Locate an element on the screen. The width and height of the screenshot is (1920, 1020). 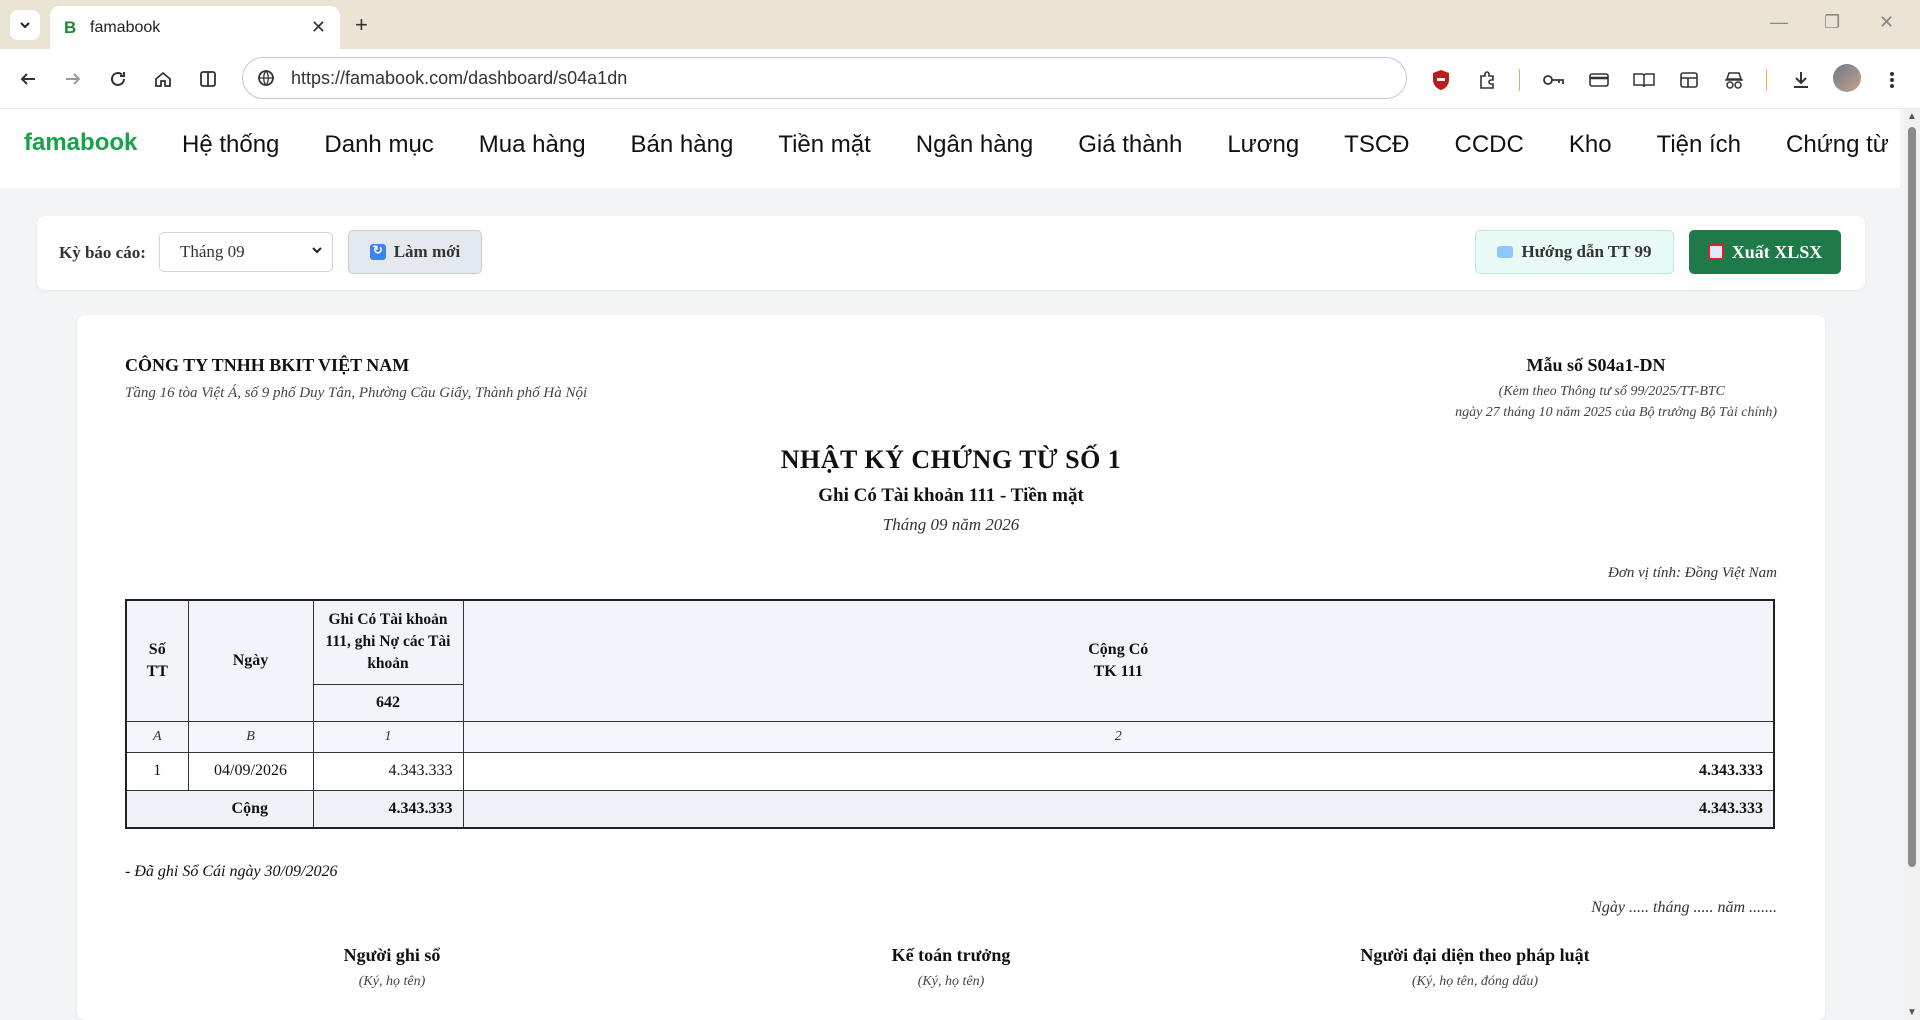
total-amount-642: 4.343.333 is located at coordinates (388, 809).